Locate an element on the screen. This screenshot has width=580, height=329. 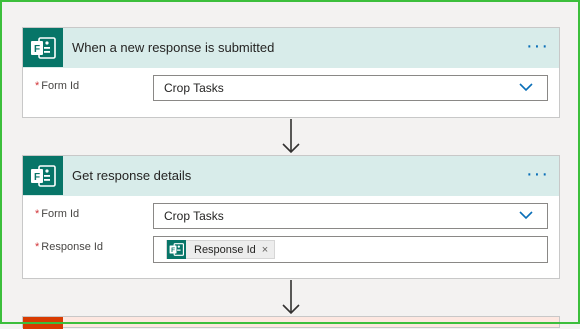
response-id-token: F Response Id × is located at coordinates (221, 249).